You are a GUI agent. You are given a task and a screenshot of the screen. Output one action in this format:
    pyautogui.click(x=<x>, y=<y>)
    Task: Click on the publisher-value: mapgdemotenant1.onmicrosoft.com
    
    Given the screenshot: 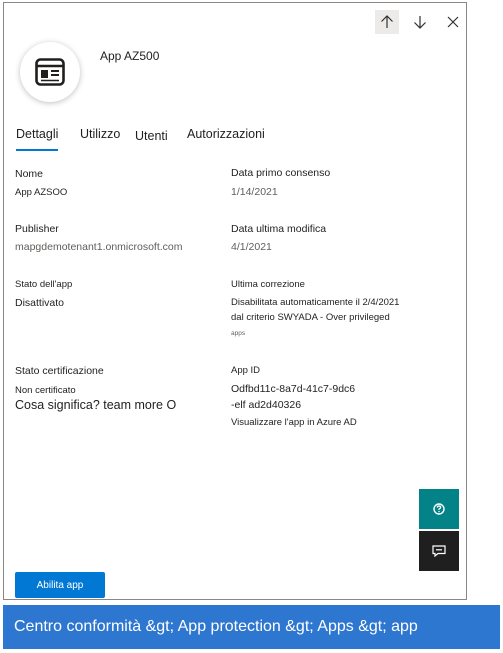 What is the action you would take?
    pyautogui.click(x=99, y=247)
    